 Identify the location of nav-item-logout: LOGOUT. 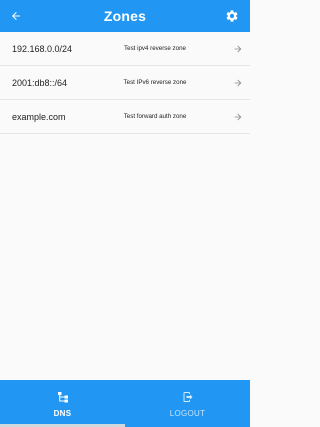
(187, 403).